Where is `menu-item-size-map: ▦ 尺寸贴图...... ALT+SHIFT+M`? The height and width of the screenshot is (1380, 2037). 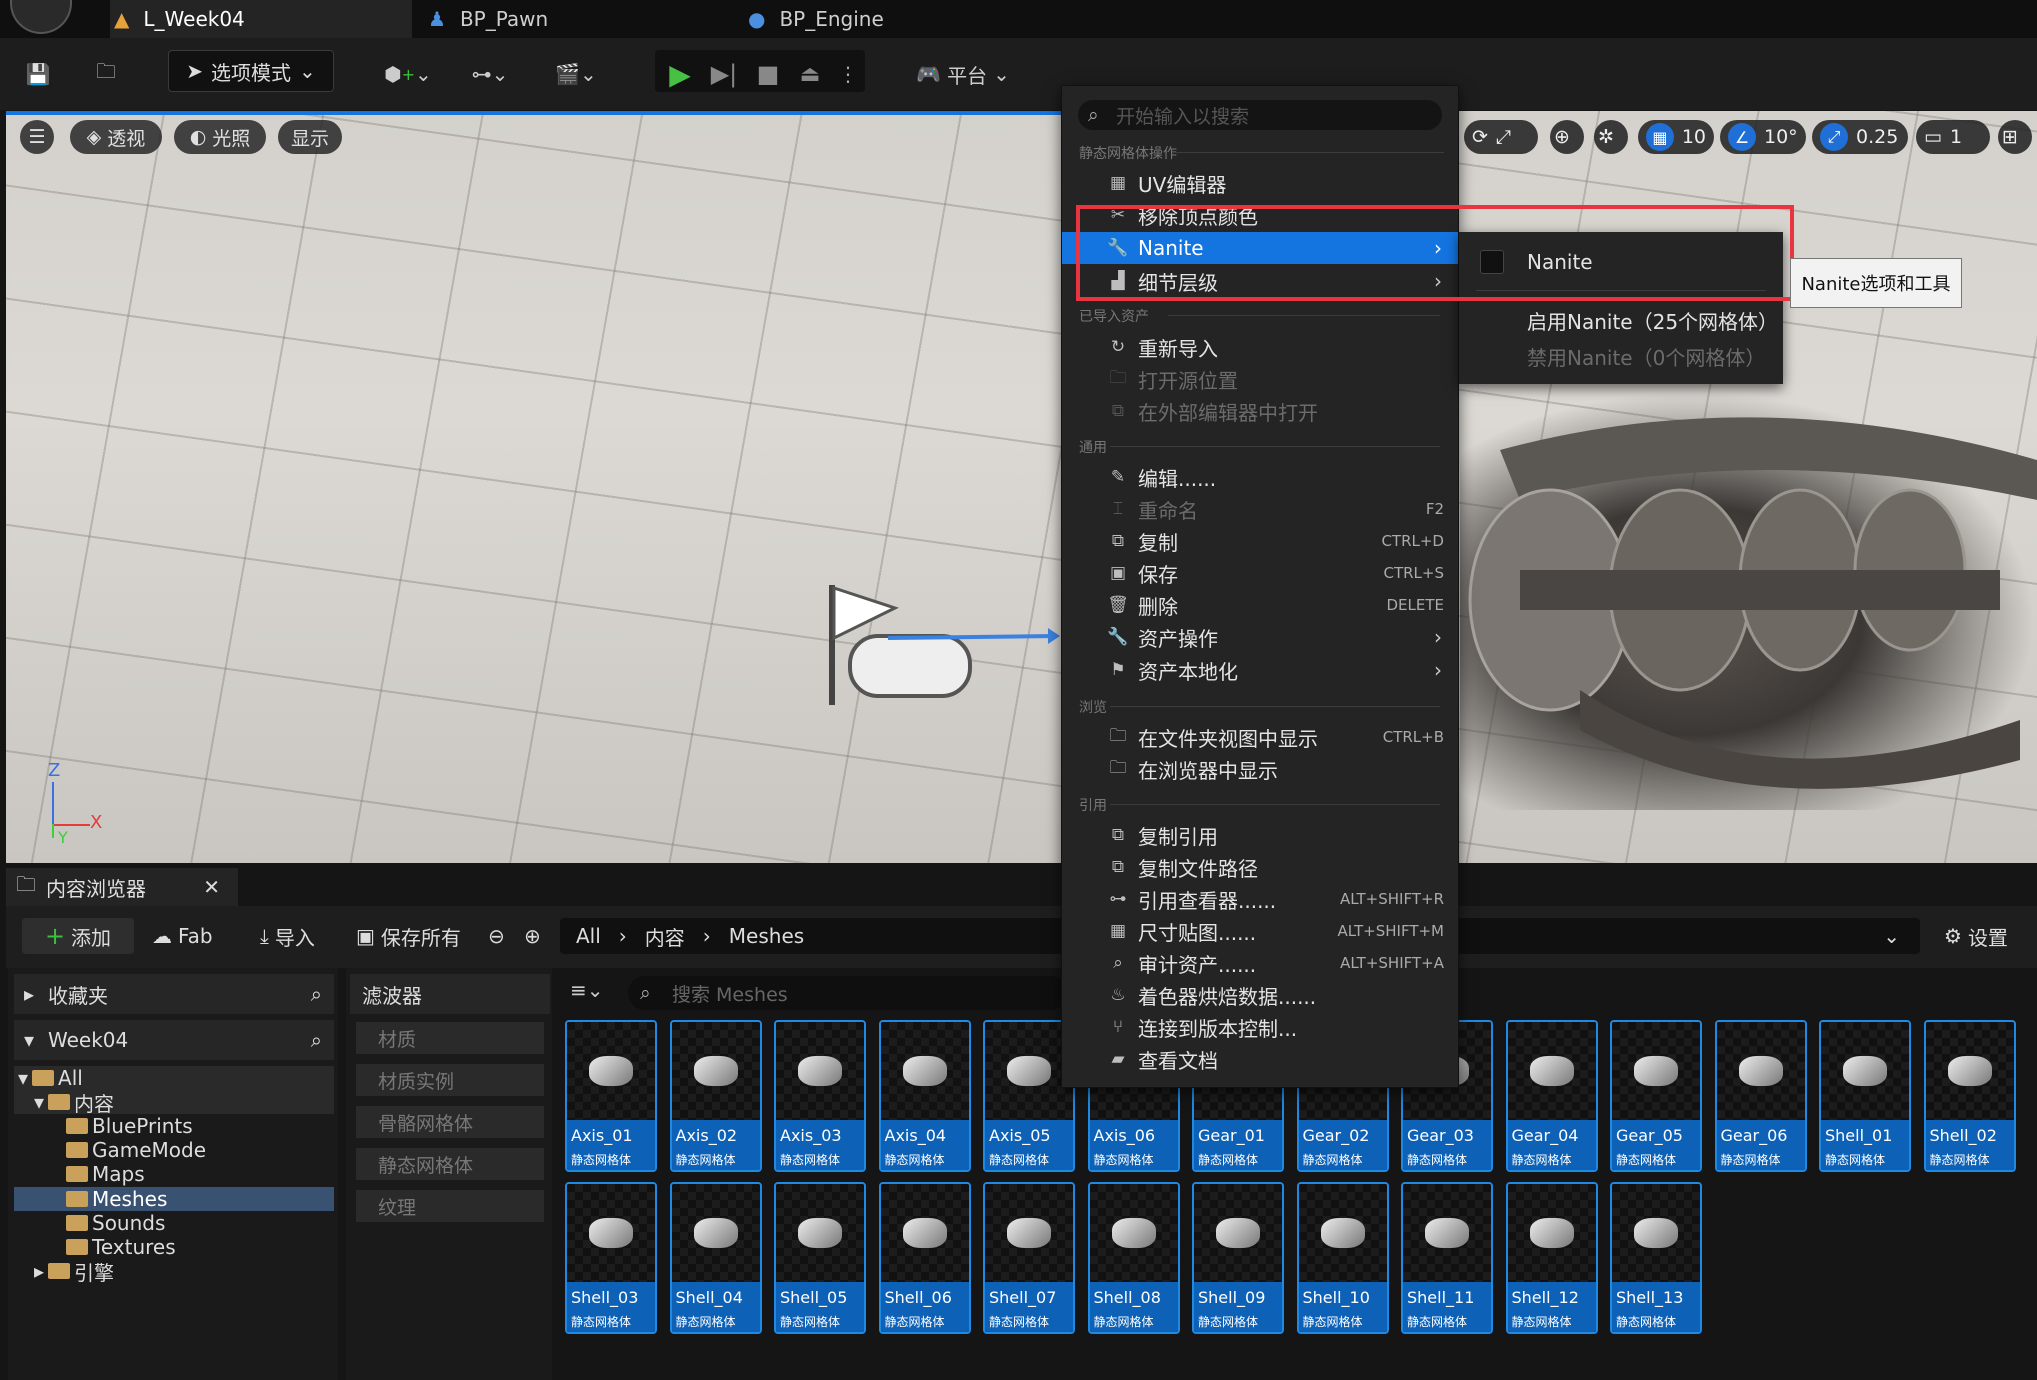 menu-item-size-map: ▦ 尺寸贴图...... ALT+SHIFT+M is located at coordinates (1260, 931).